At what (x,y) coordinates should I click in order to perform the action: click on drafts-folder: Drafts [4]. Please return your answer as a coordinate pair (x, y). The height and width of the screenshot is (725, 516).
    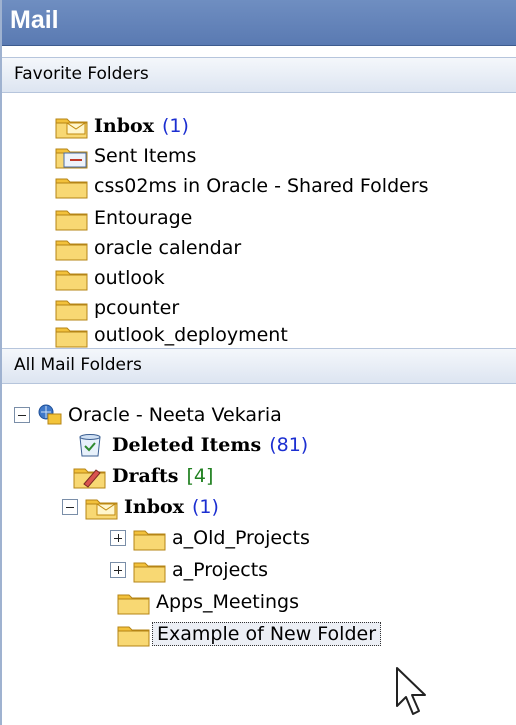
    Looking at the image, I should click on (142, 476).